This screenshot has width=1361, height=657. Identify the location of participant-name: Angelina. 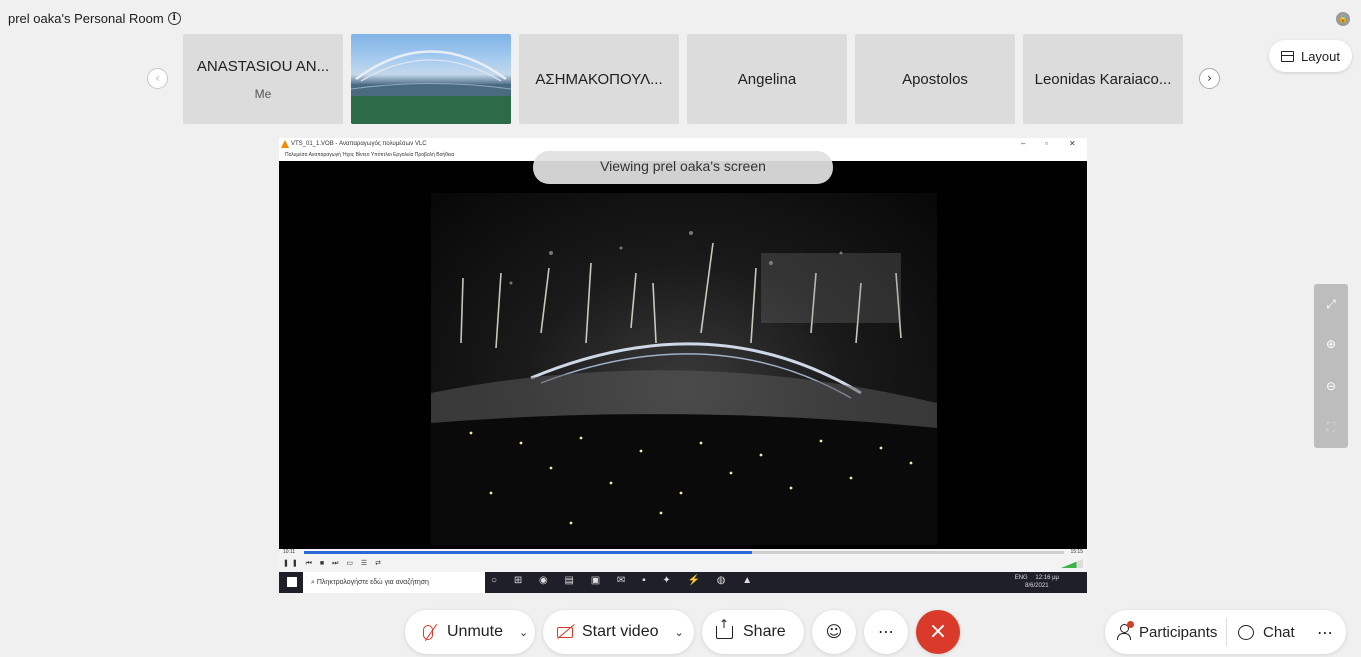
(767, 79).